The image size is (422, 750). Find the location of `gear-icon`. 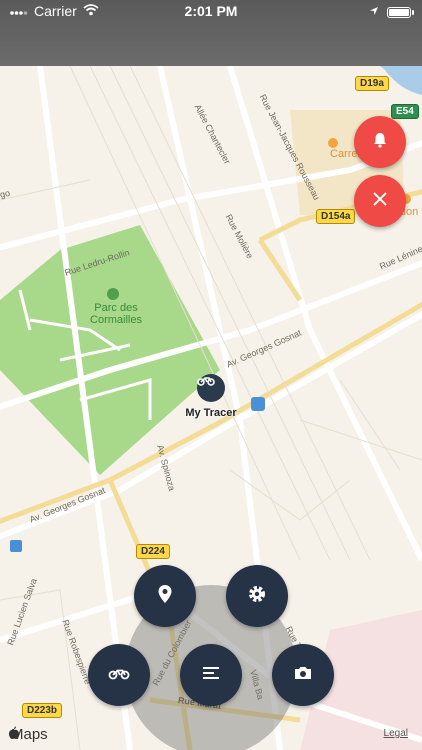

gear-icon is located at coordinates (257, 596).